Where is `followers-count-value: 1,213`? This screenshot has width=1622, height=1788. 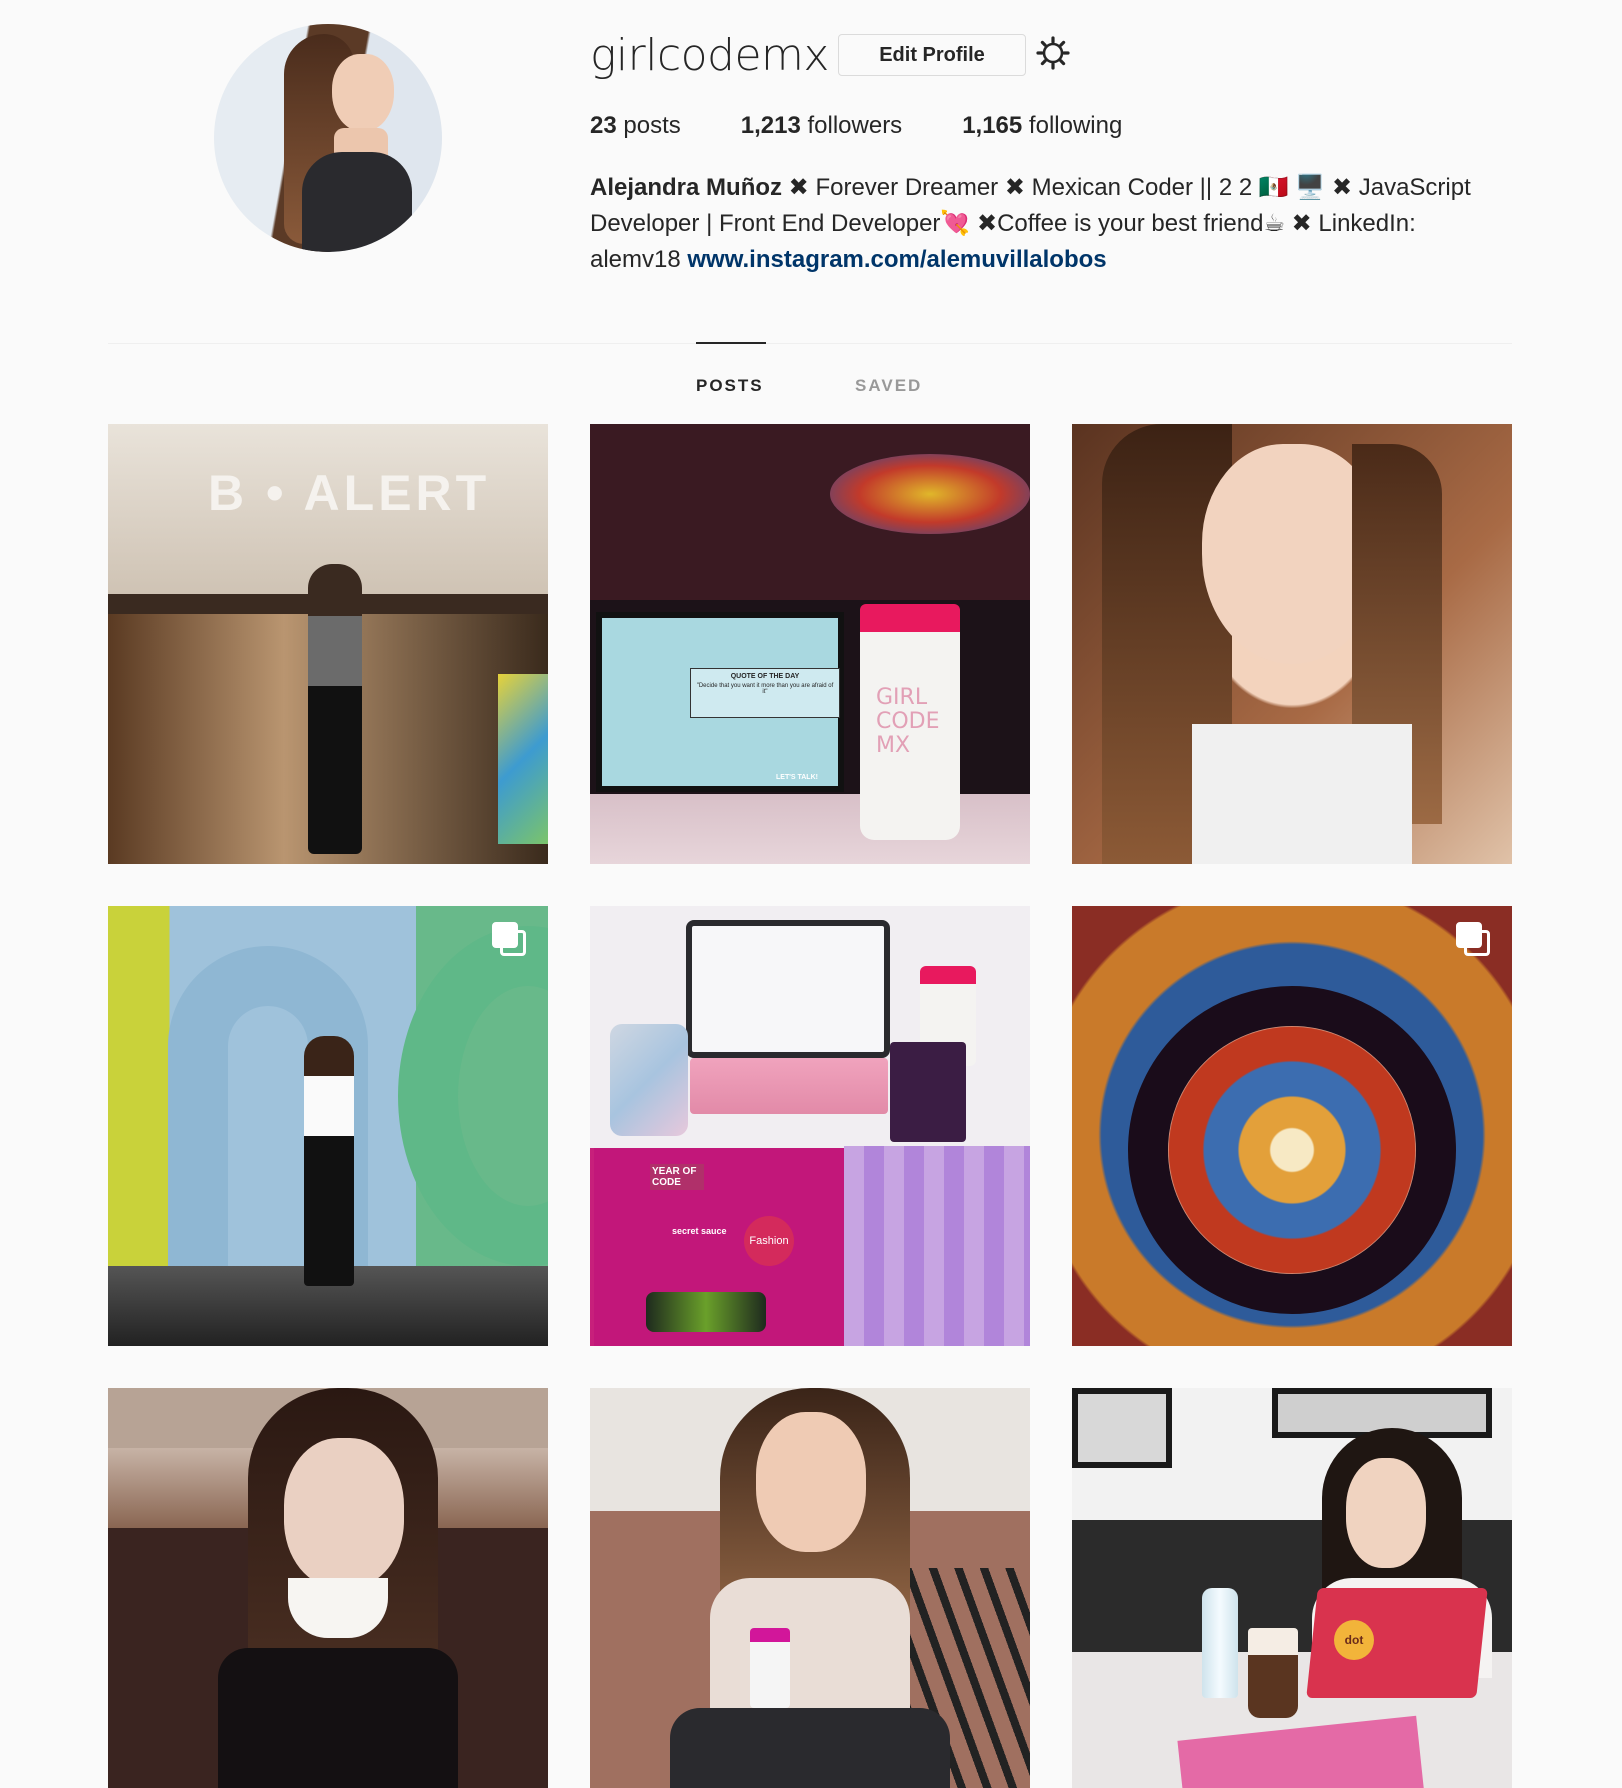 followers-count-value: 1,213 is located at coordinates (770, 125).